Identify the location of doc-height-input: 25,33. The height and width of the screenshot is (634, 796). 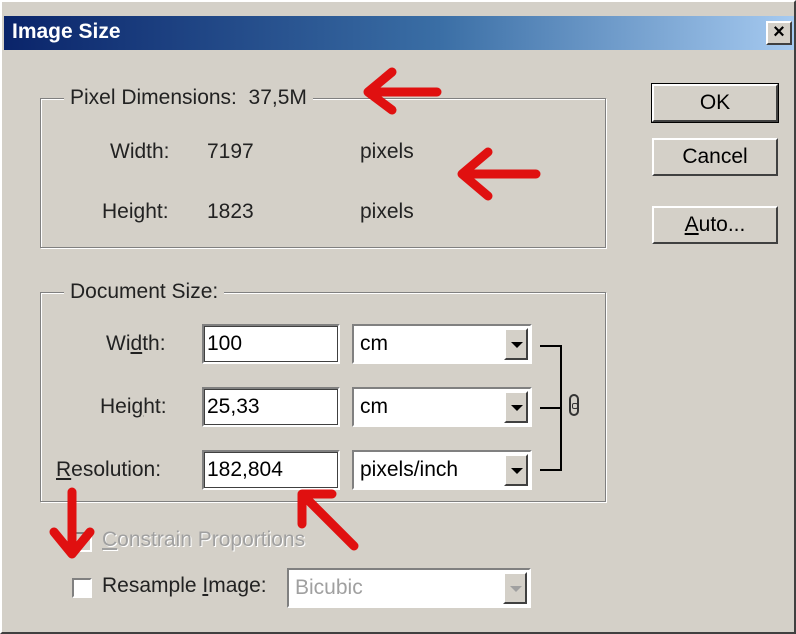
(271, 407).